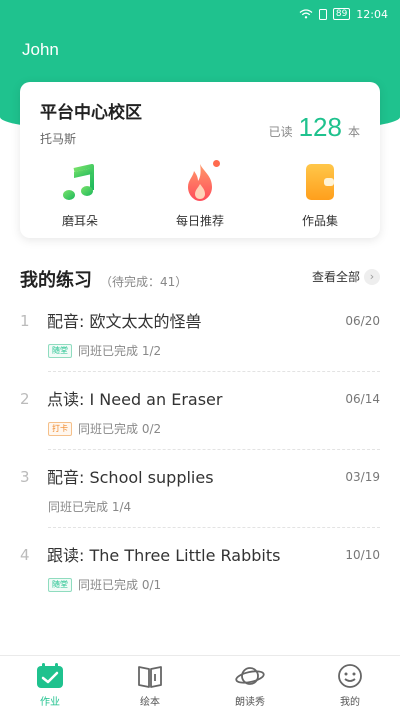 Image resolution: width=400 pixels, height=711 pixels. I want to click on task-title: 配音: School supplies, so click(130, 477).